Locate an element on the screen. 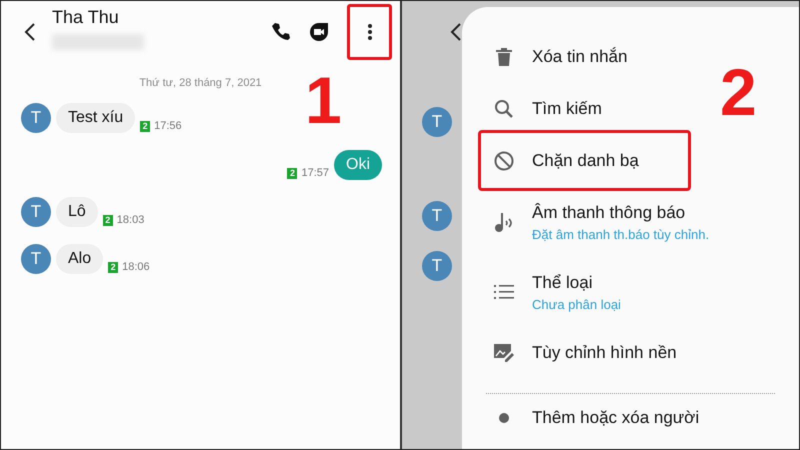 The height and width of the screenshot is (450, 800). step-number: 1 is located at coordinates (323, 100).